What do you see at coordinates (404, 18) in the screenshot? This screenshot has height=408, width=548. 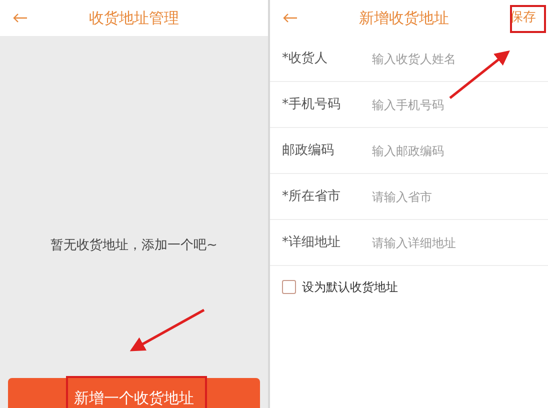 I see `screen-title: 新增收货地址` at bounding box center [404, 18].